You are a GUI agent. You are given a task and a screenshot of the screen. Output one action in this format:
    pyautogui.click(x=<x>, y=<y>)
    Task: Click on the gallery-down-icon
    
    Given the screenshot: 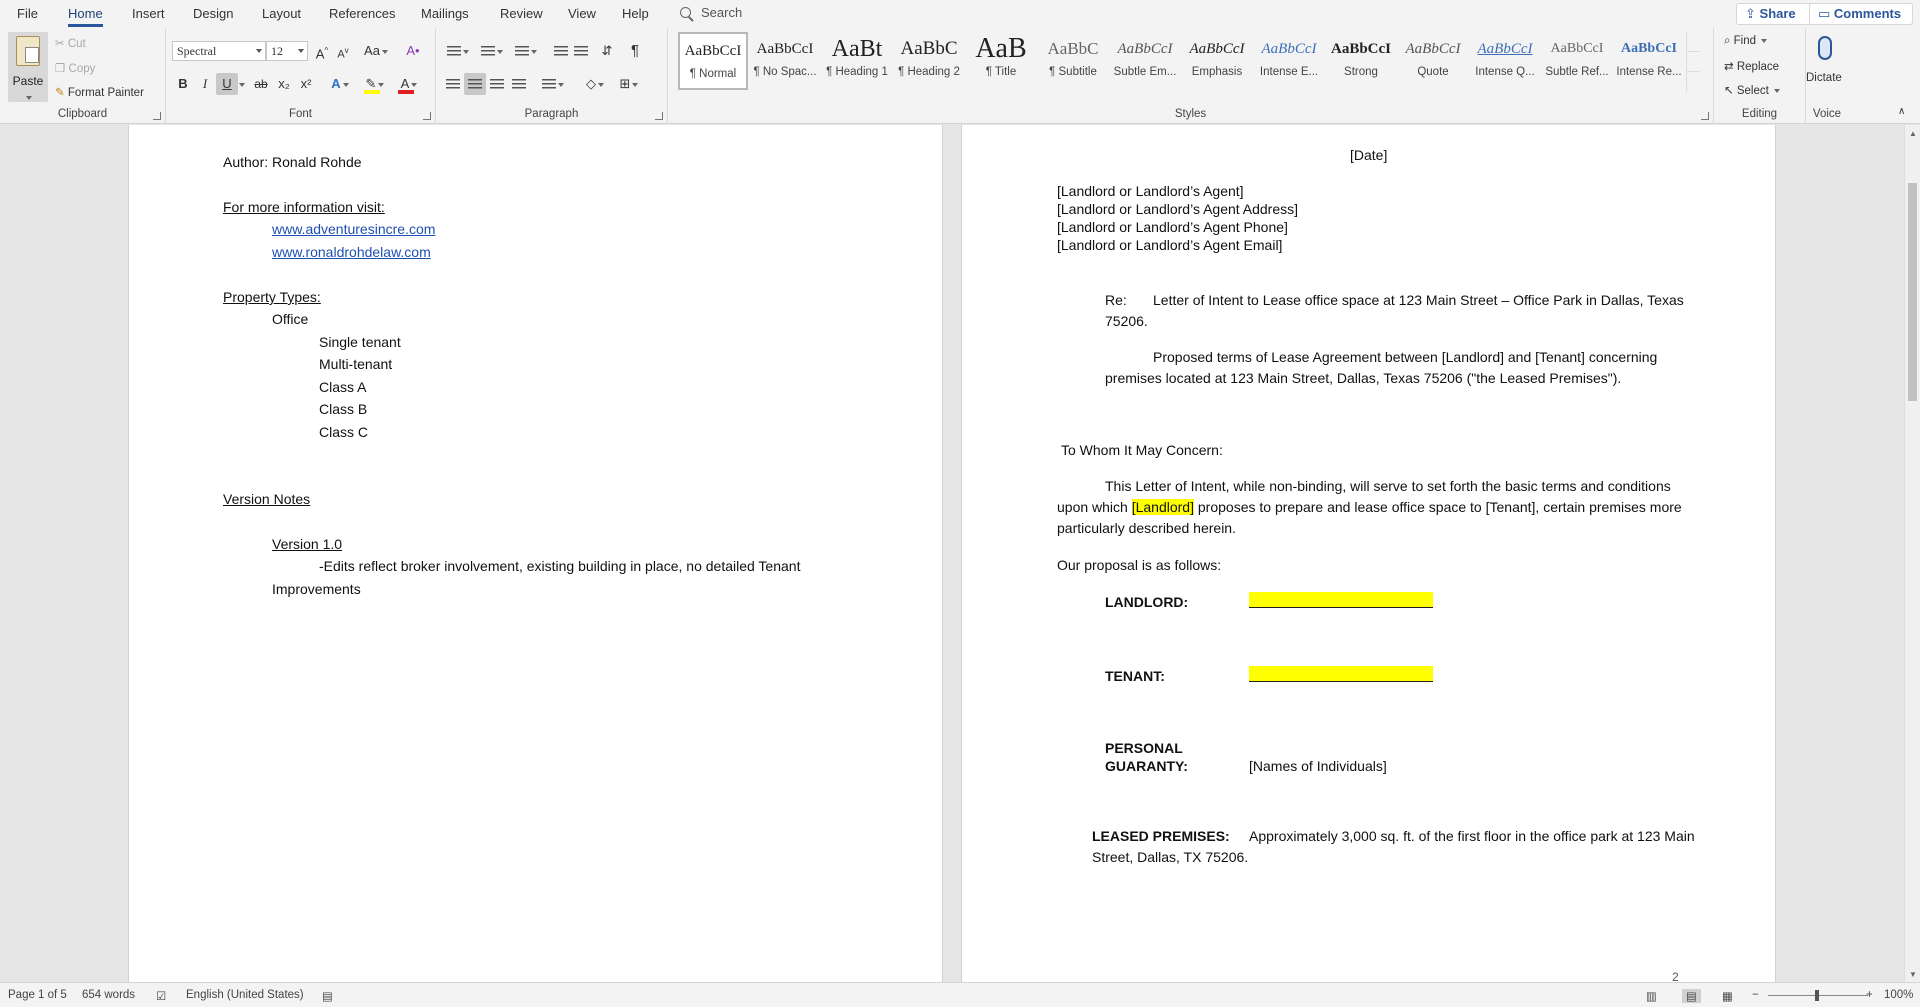 What is the action you would take?
    pyautogui.click(x=1693, y=62)
    